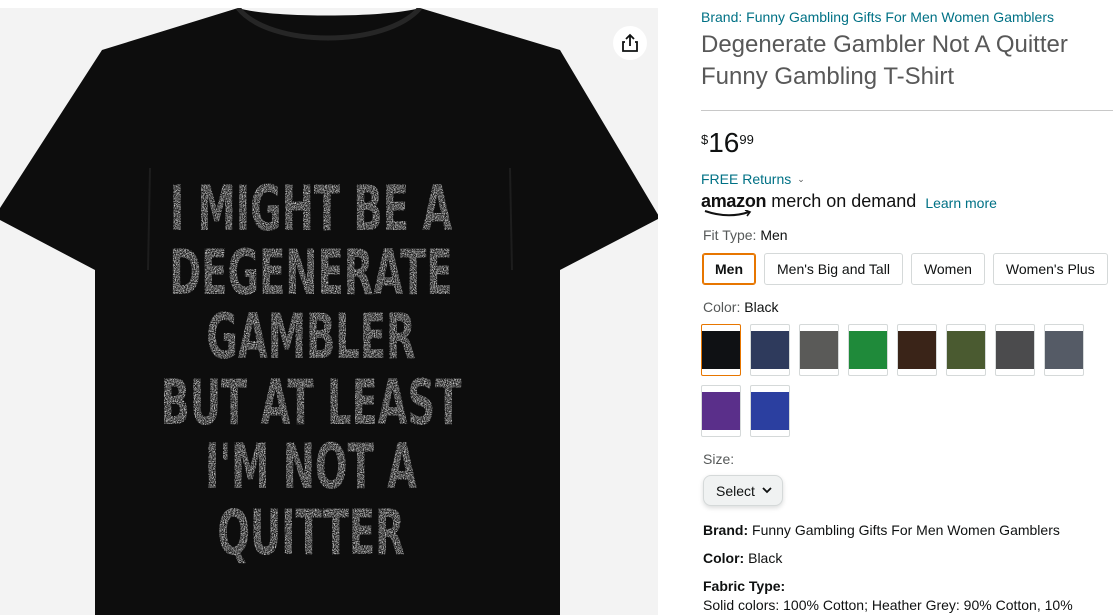 This screenshot has width=1113, height=615. I want to click on color-swatches, so click(907, 380).